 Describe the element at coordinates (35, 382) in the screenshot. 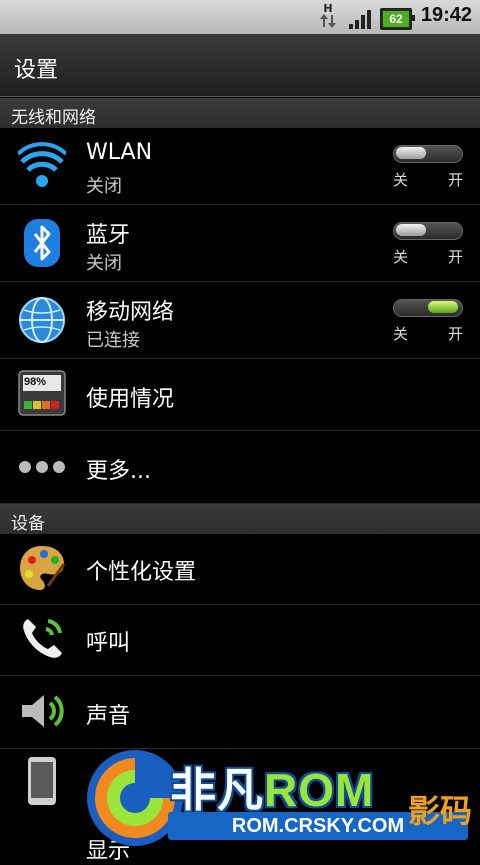

I see `usage-meter-readout: 98%` at that location.